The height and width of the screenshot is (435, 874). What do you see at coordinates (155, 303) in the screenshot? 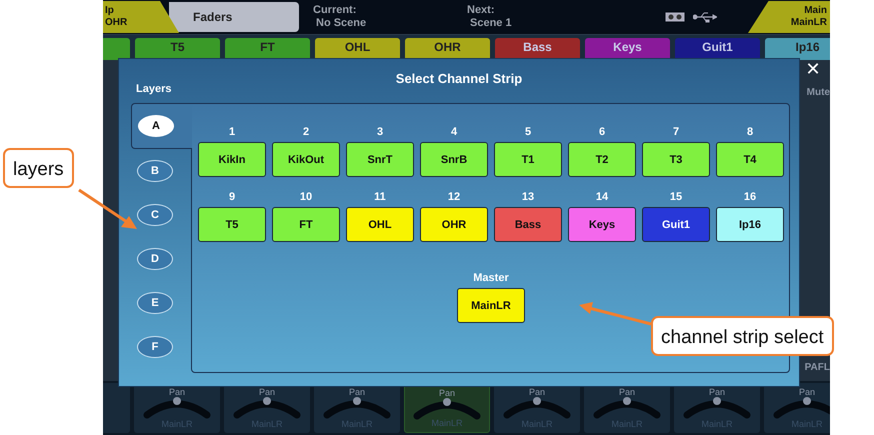
I see `layer-button: E` at bounding box center [155, 303].